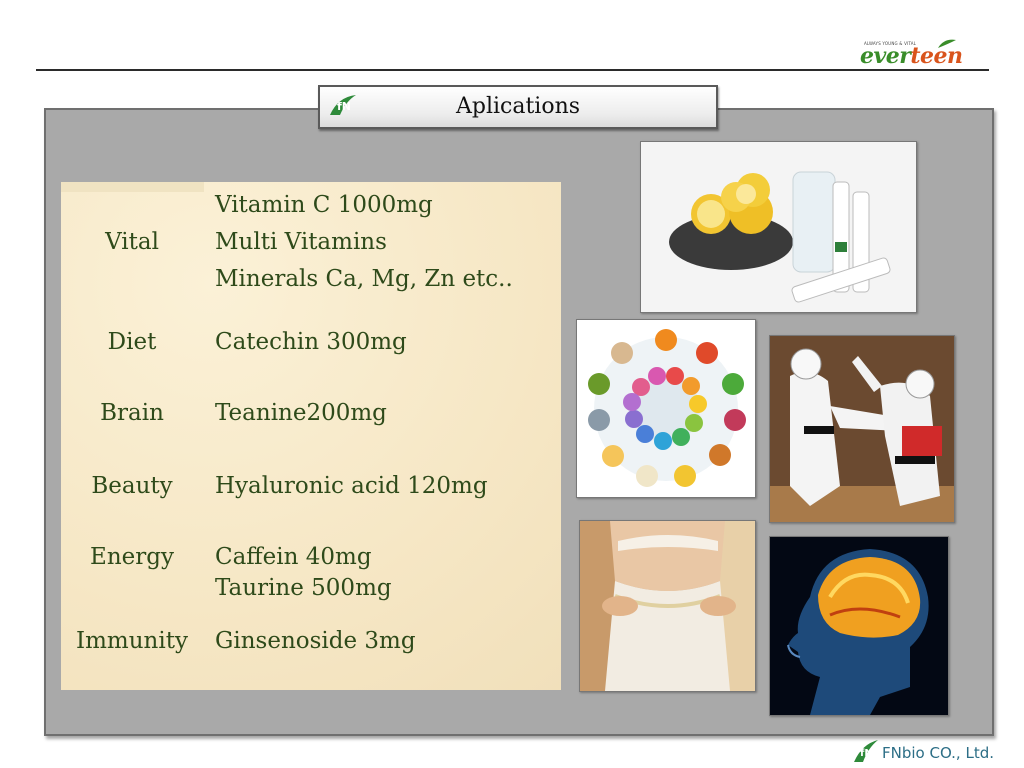 This screenshot has height=768, width=1024. What do you see at coordinates (132, 413) in the screenshot?
I see `category-brain: Brain` at bounding box center [132, 413].